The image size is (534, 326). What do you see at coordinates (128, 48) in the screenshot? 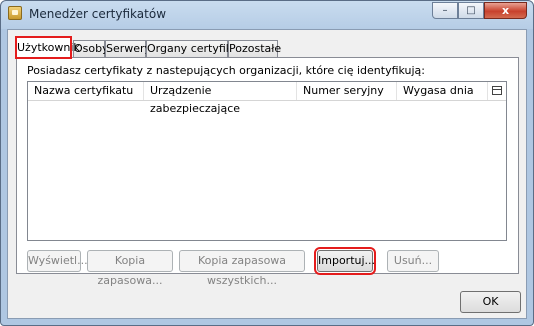
I see `tab-servers: Serwery` at bounding box center [128, 48].